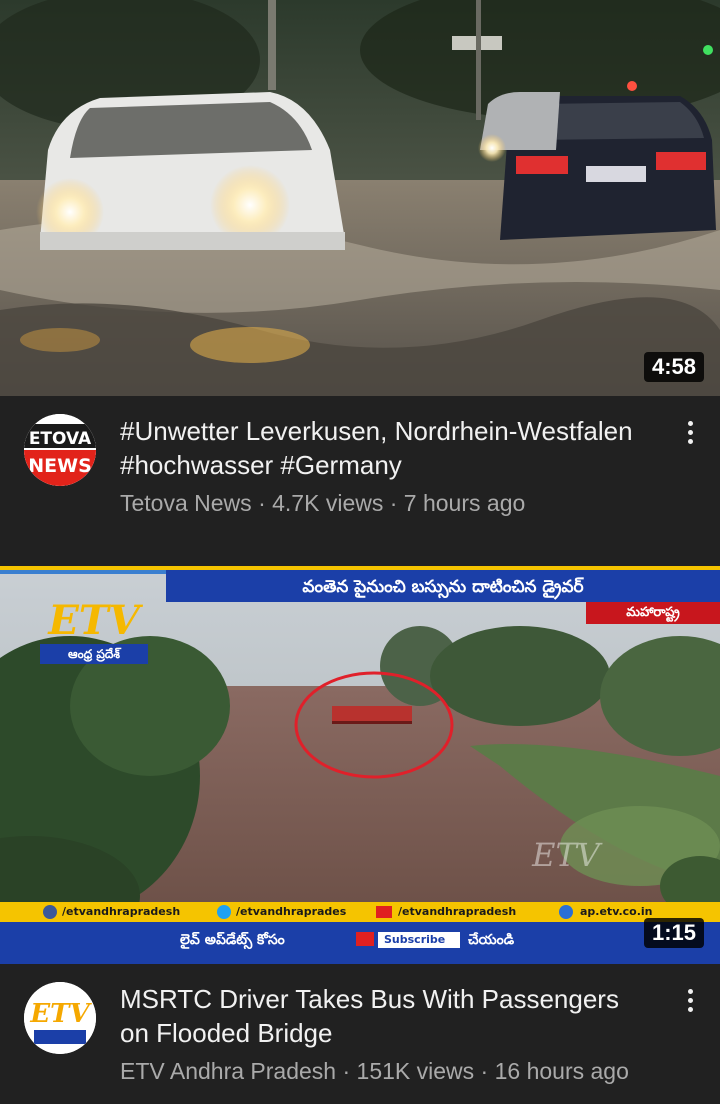 Image resolution: width=720 pixels, height=1104 pixels. Describe the element at coordinates (60, 439) in the screenshot. I see `svg-text: ETOVA` at that location.